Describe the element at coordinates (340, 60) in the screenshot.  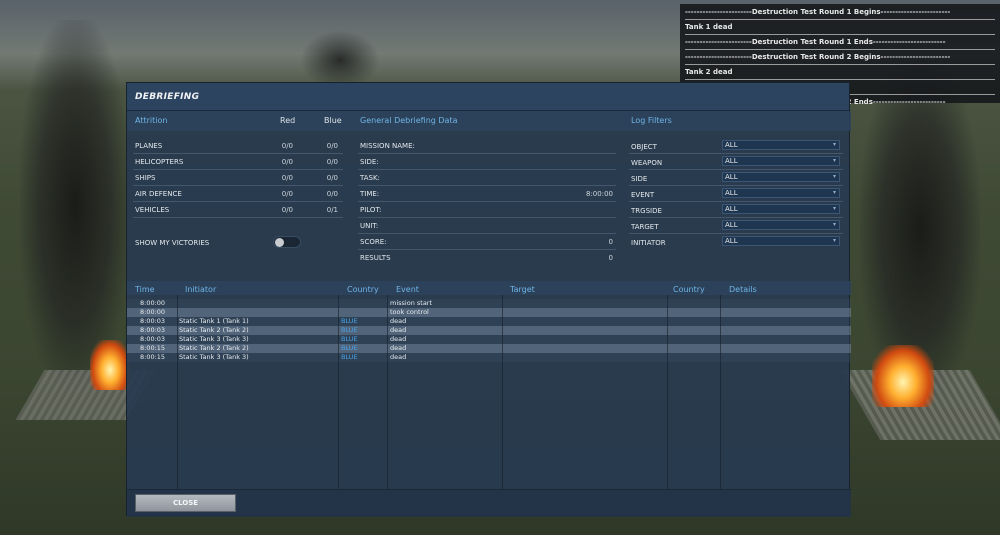
I see `smoke-plume-middle` at that location.